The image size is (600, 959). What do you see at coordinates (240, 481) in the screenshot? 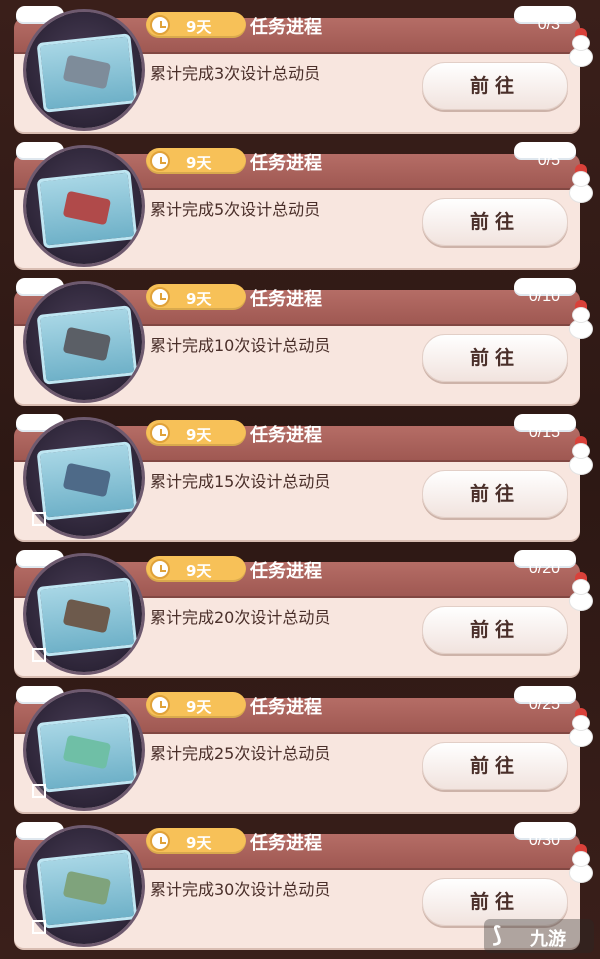
I see `task-description: 累计完成15次设计总动员` at bounding box center [240, 481].